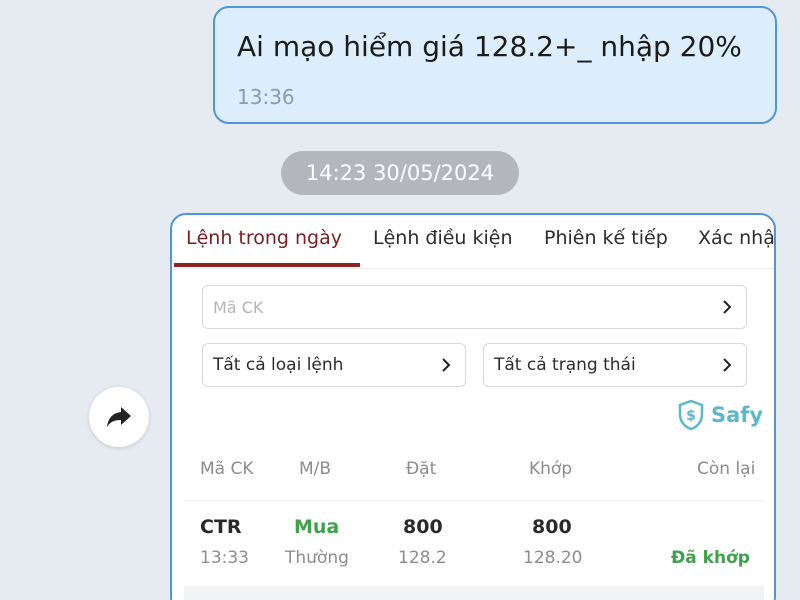 The height and width of the screenshot is (600, 800). What do you see at coordinates (474, 593) in the screenshot?
I see `next-row-placeholder` at bounding box center [474, 593].